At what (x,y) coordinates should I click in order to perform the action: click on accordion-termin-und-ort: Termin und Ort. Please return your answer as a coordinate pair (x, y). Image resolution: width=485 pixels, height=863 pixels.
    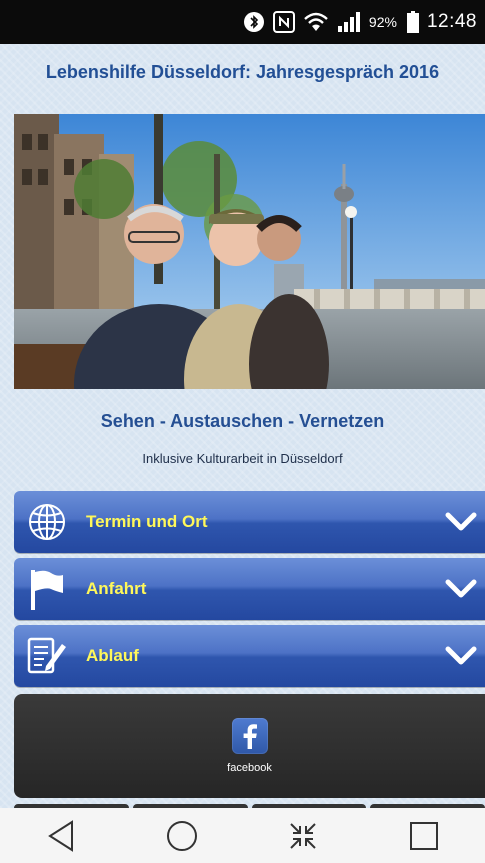
    Looking at the image, I should click on (249, 522).